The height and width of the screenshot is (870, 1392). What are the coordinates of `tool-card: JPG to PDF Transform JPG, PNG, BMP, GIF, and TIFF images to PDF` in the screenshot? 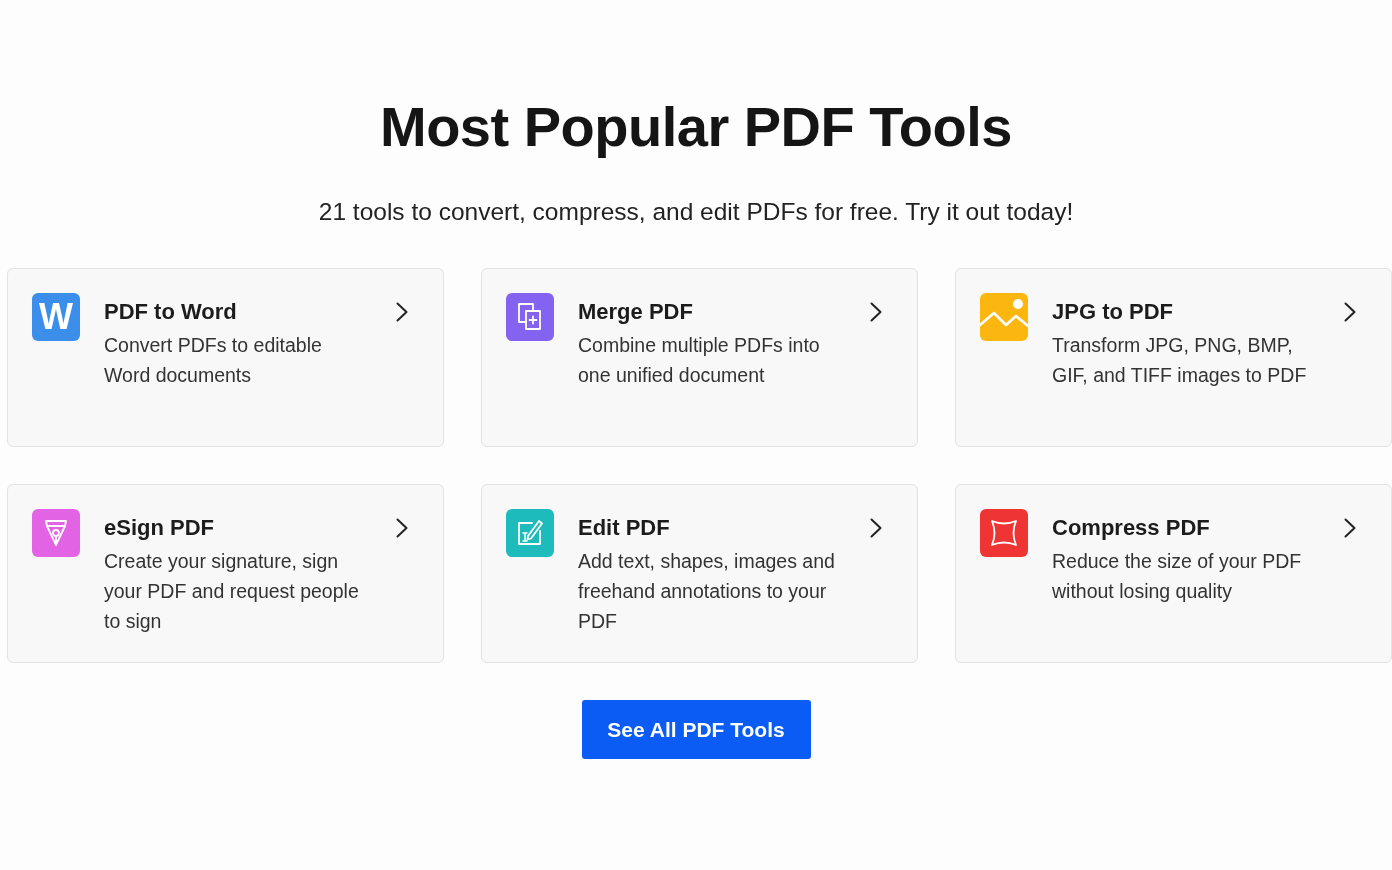 It's located at (1173, 357).